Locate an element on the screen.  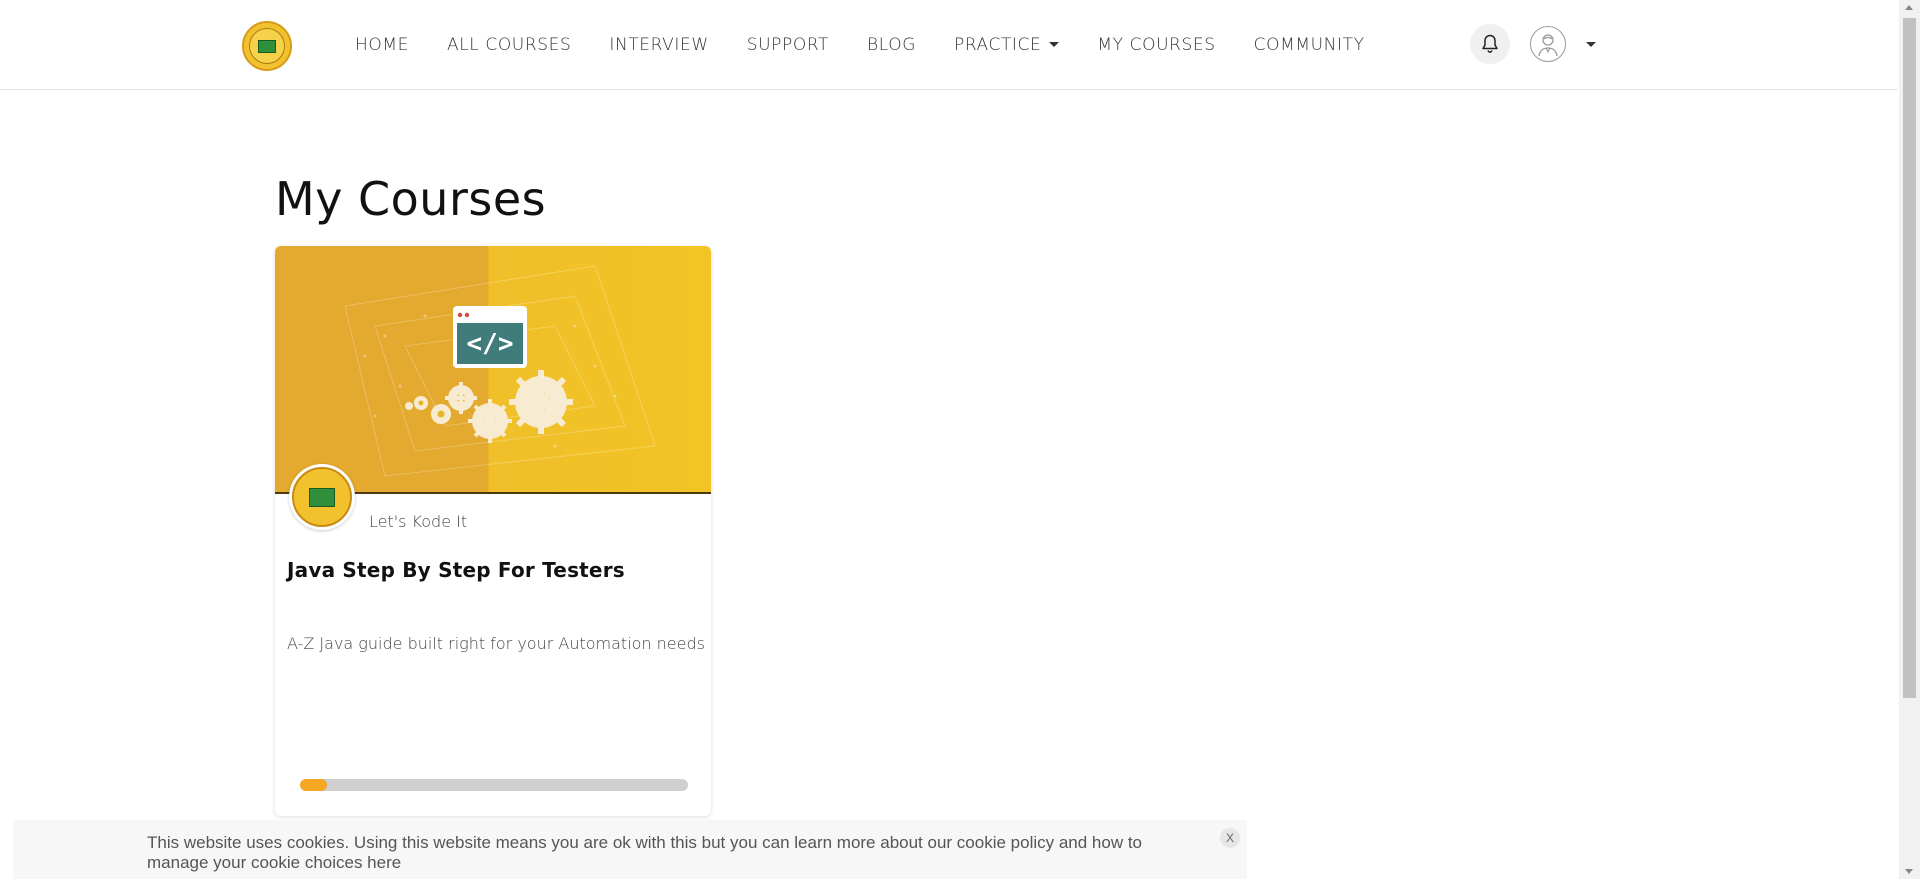
course-image: </> is located at coordinates (493, 370).